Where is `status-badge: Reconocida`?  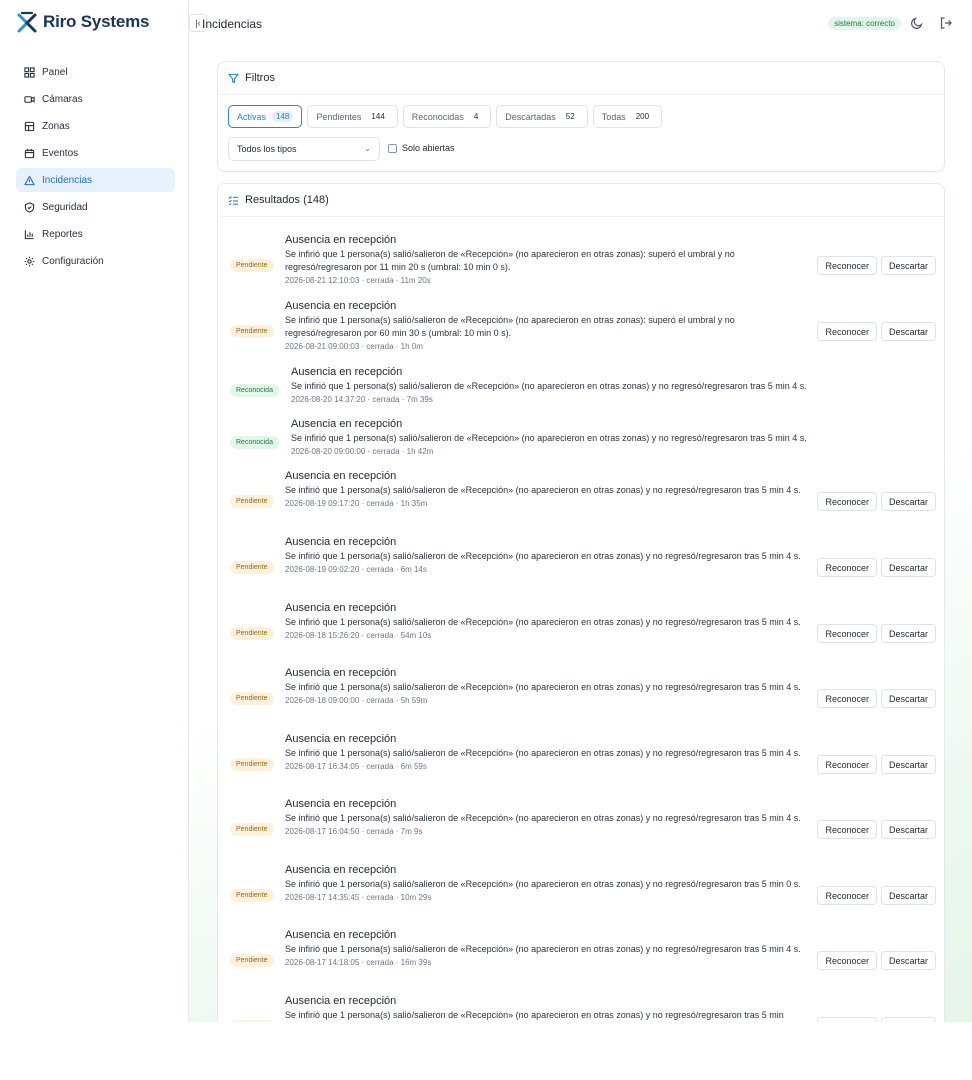
status-badge: Reconocida is located at coordinates (254, 390).